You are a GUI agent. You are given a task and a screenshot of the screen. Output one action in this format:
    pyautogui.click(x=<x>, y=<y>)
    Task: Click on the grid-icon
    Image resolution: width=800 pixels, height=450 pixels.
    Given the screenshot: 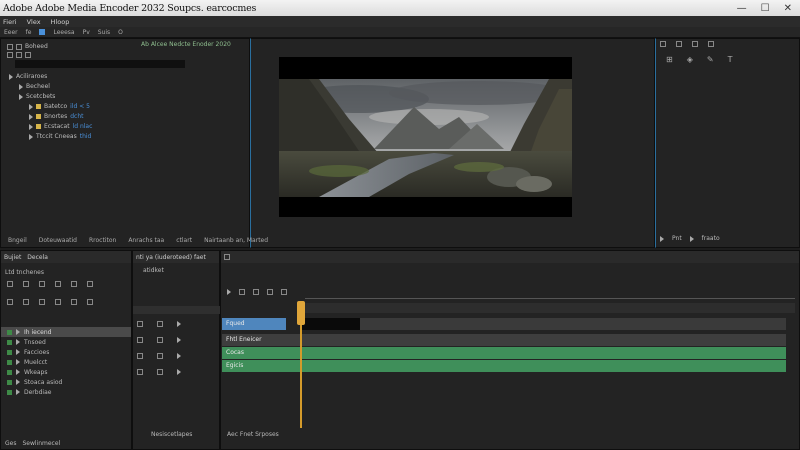 What is the action you would take?
    pyautogui.click(x=19, y=46)
    